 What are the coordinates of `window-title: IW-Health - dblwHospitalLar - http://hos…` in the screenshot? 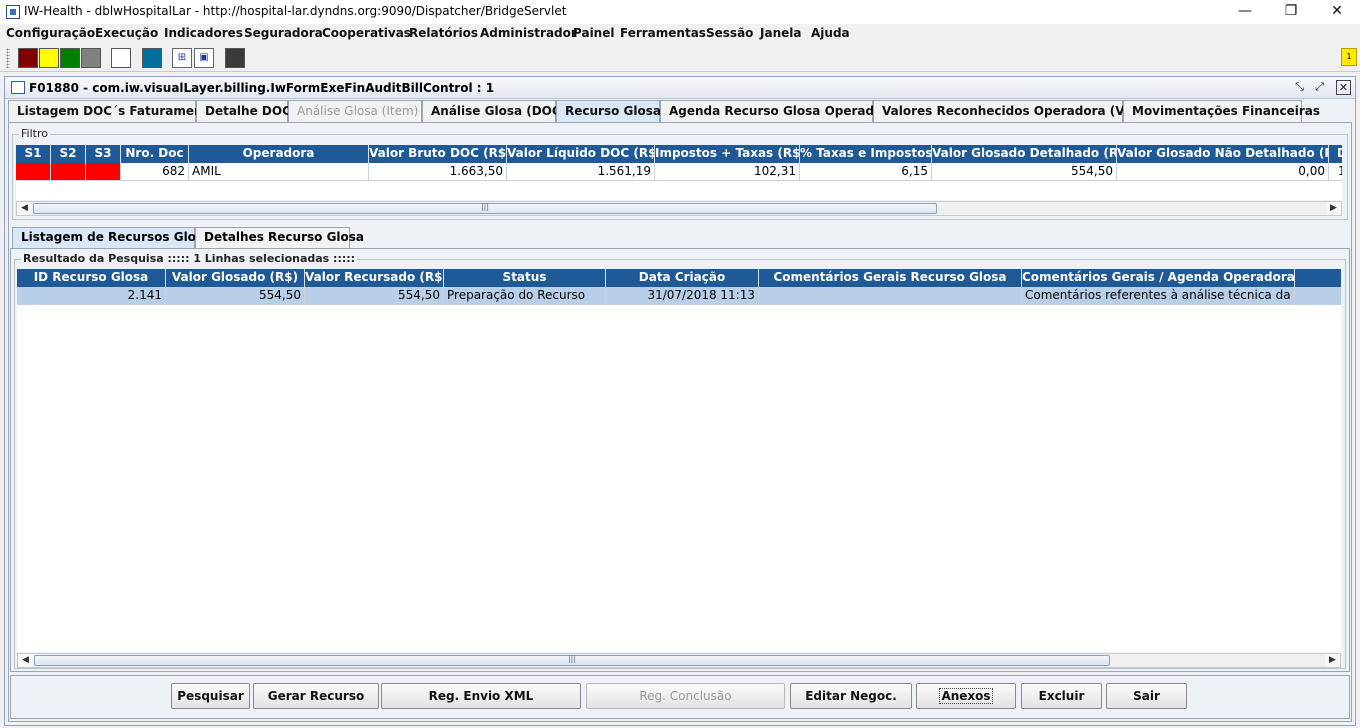 It's located at (295, 11).